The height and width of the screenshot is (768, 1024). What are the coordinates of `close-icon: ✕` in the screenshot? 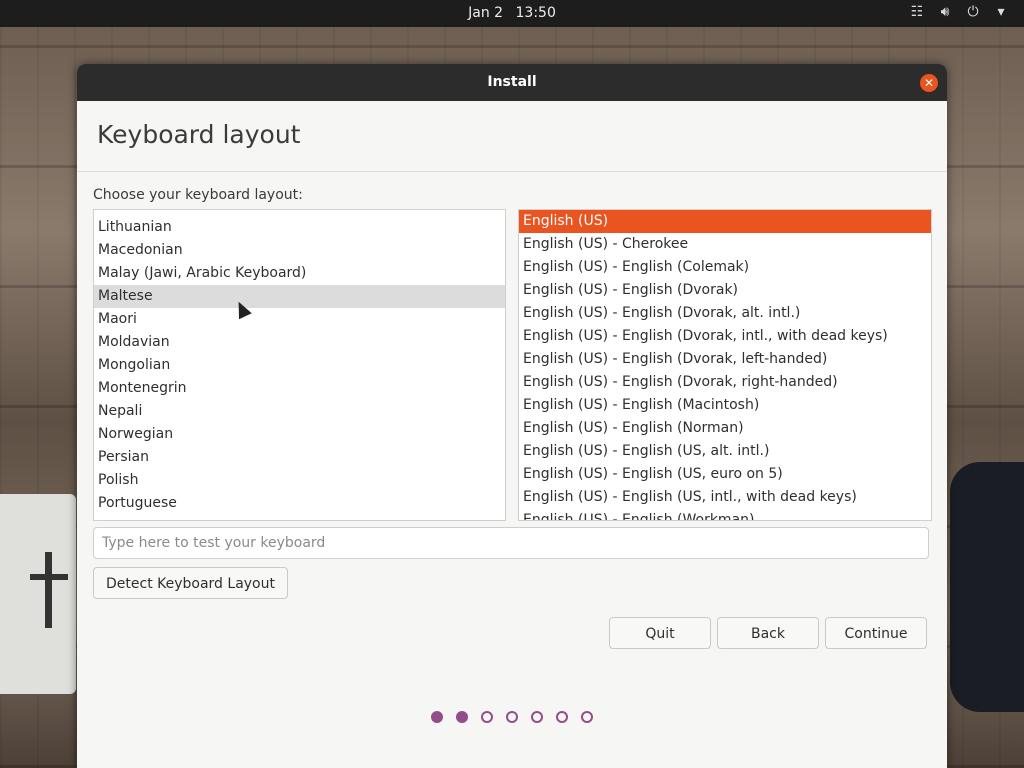 It's located at (929, 83).